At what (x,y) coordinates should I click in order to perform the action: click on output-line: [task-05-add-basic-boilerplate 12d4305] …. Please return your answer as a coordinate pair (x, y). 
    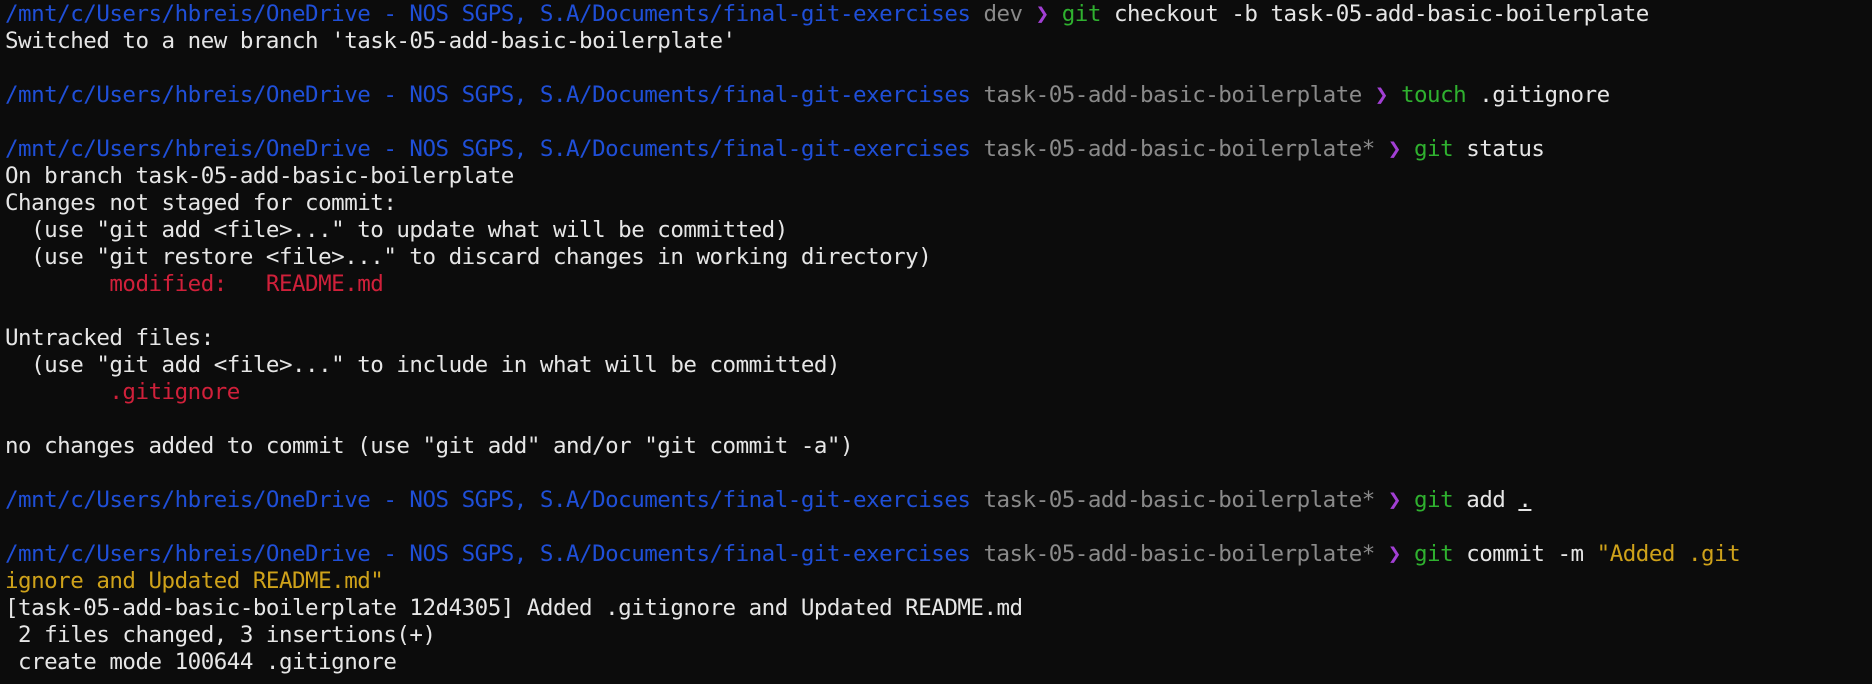
    Looking at the image, I should click on (514, 608).